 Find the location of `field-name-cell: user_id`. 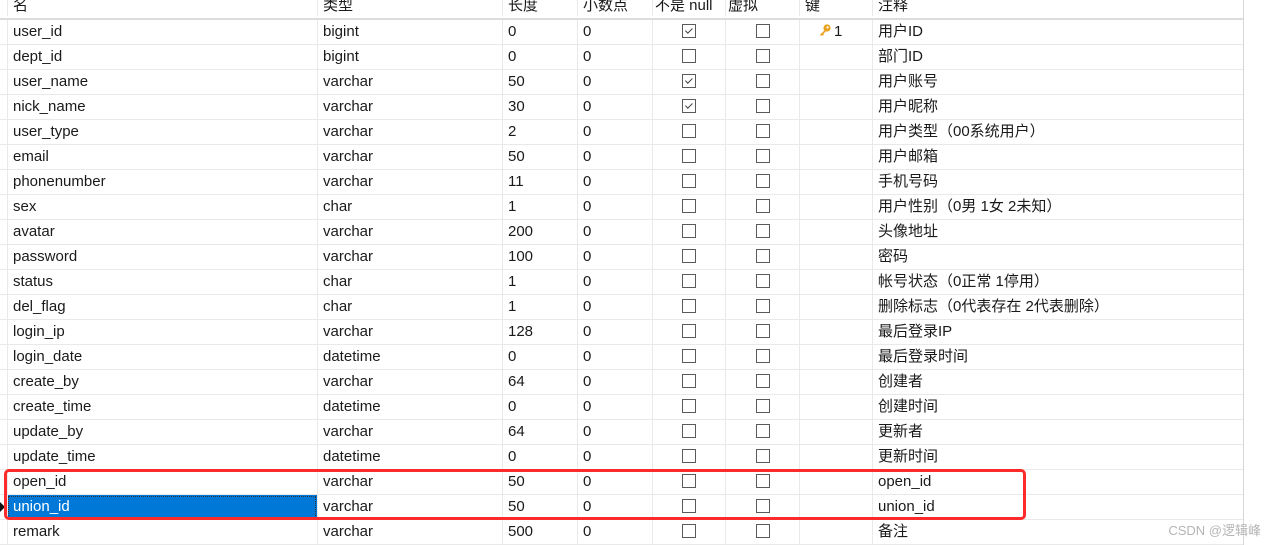

field-name-cell: user_id is located at coordinates (162, 32).